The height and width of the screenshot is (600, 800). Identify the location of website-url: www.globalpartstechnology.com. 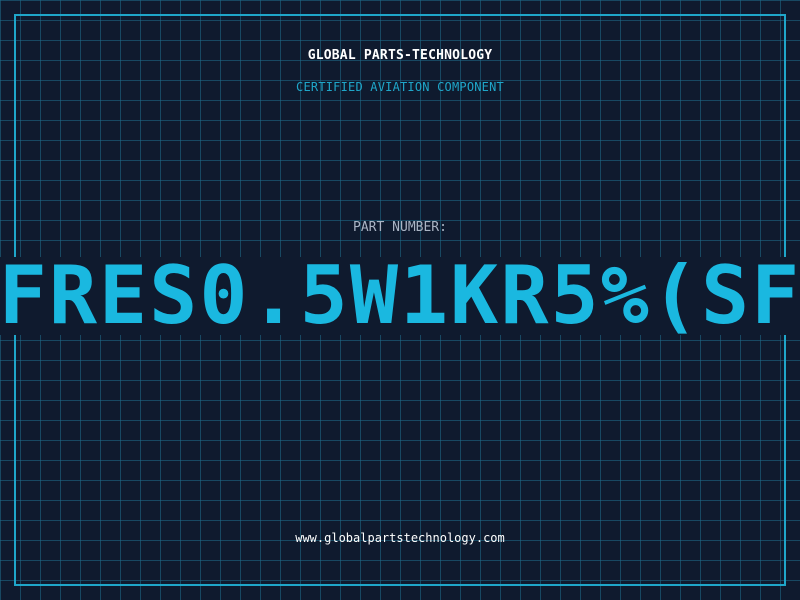
(400, 538).